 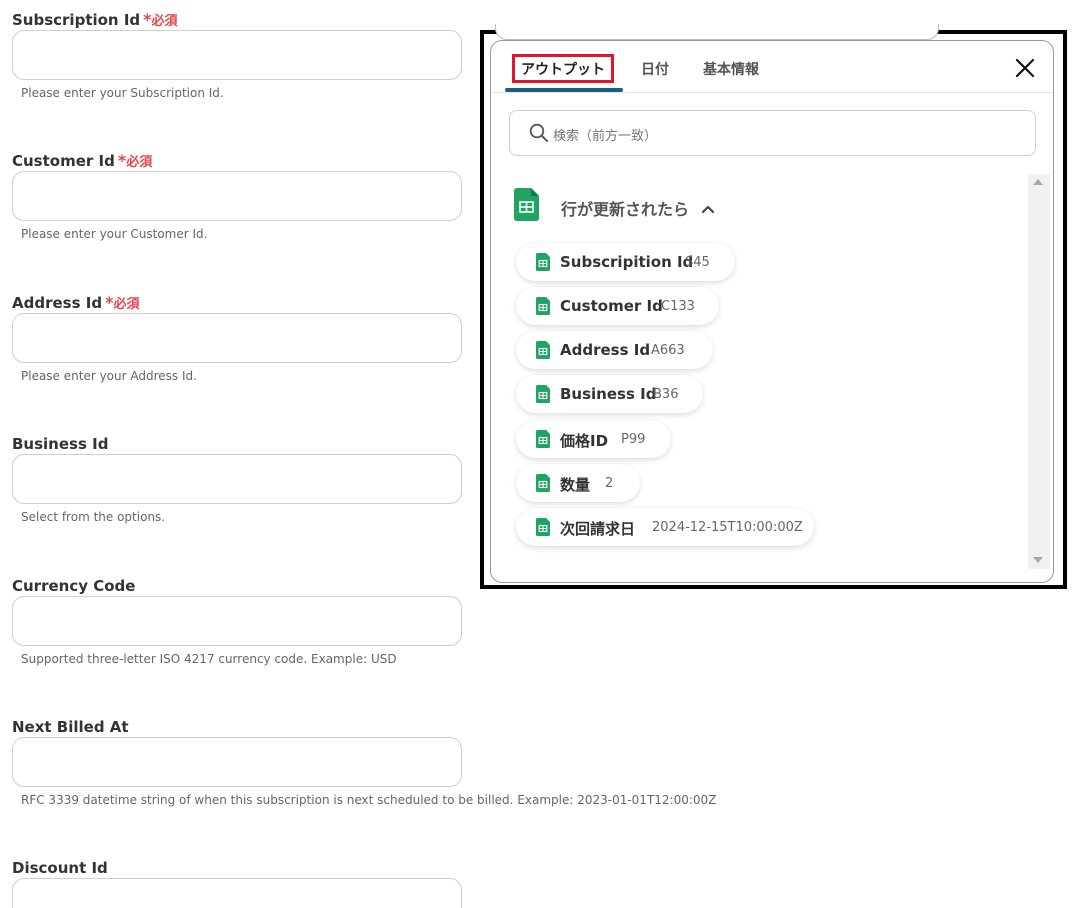 I want to click on next-billed-at-input, so click(x=237, y=762).